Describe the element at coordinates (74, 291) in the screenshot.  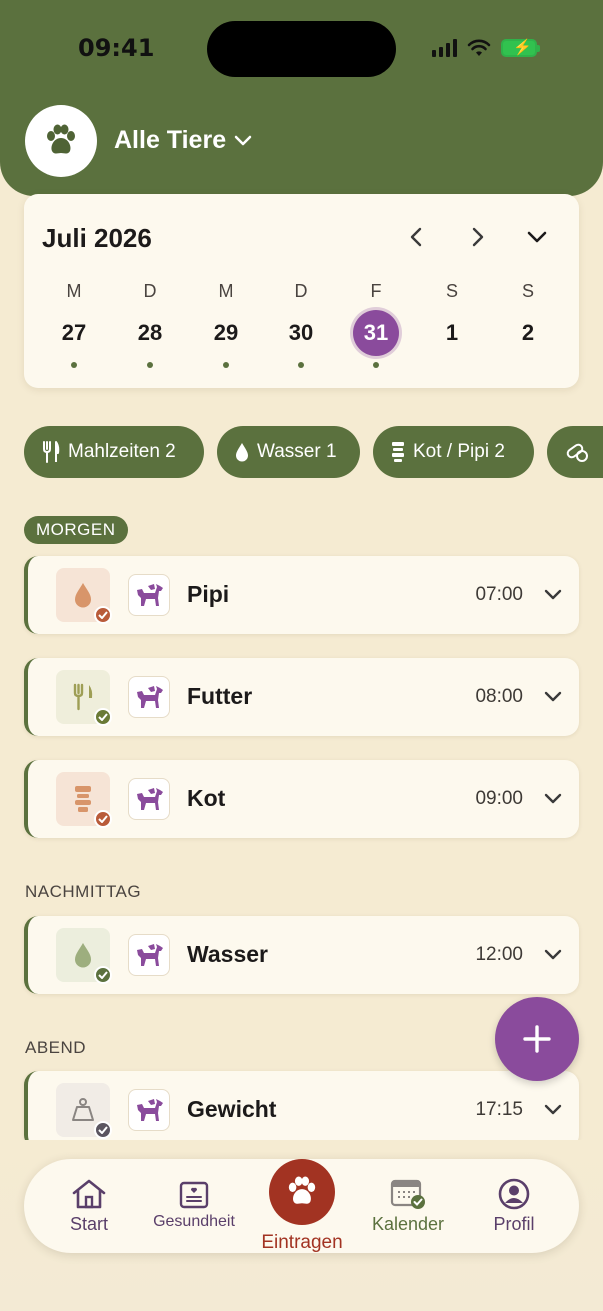
I see `day-letter: M` at that location.